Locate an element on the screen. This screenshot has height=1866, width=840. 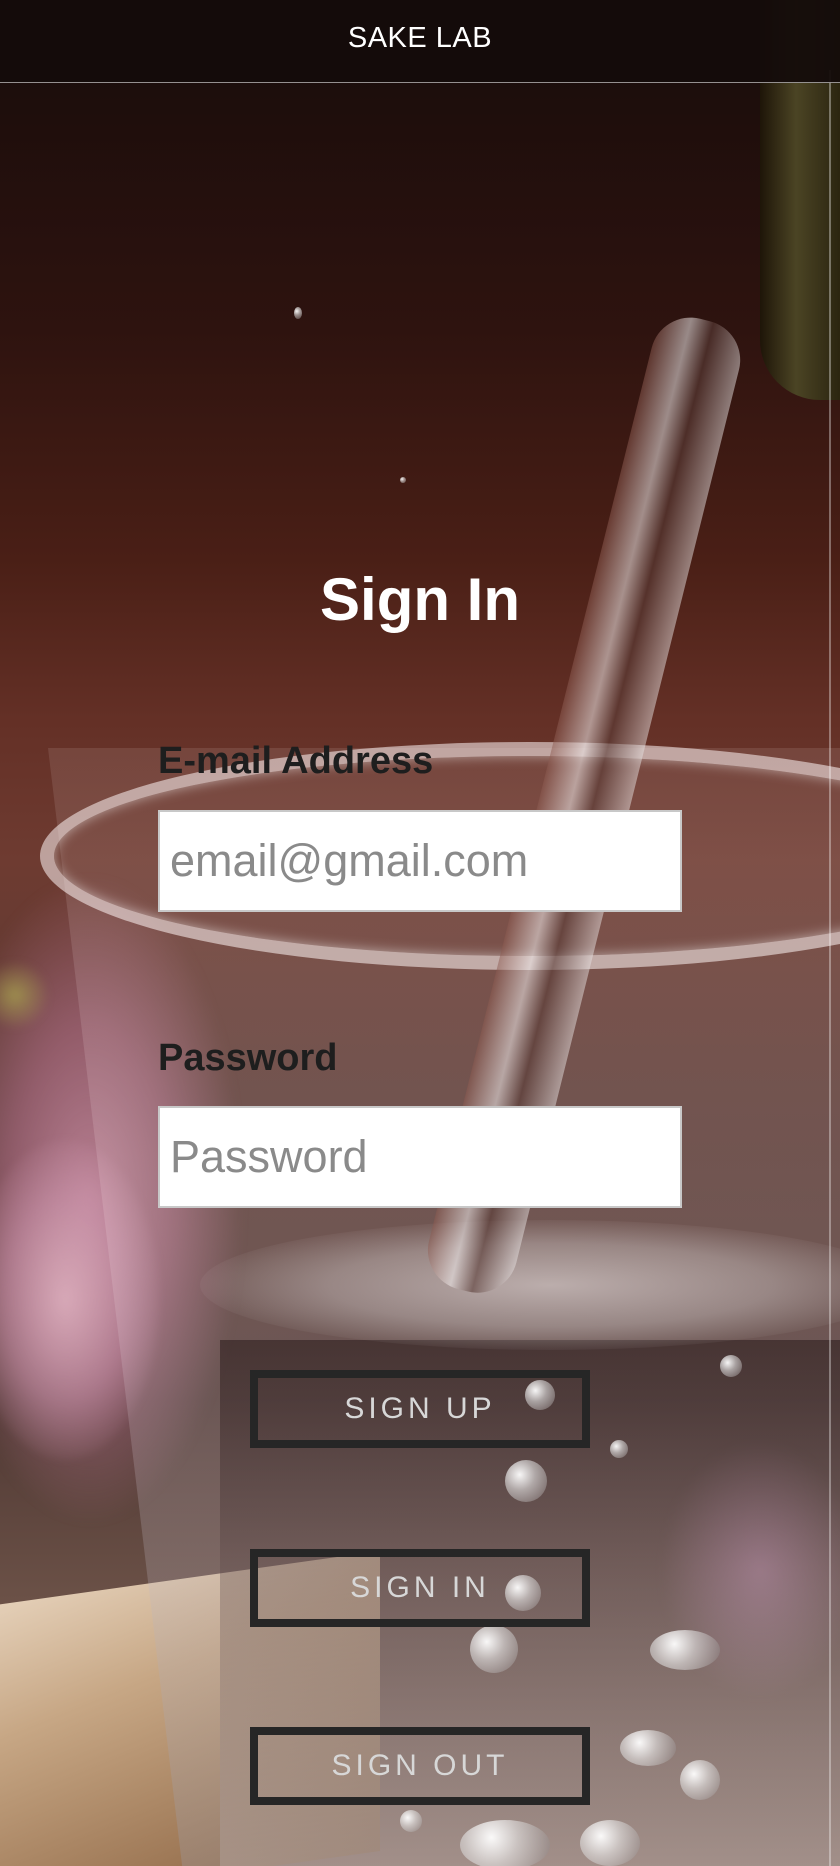
sign-in-button: SIGN IN is located at coordinates (420, 1588).